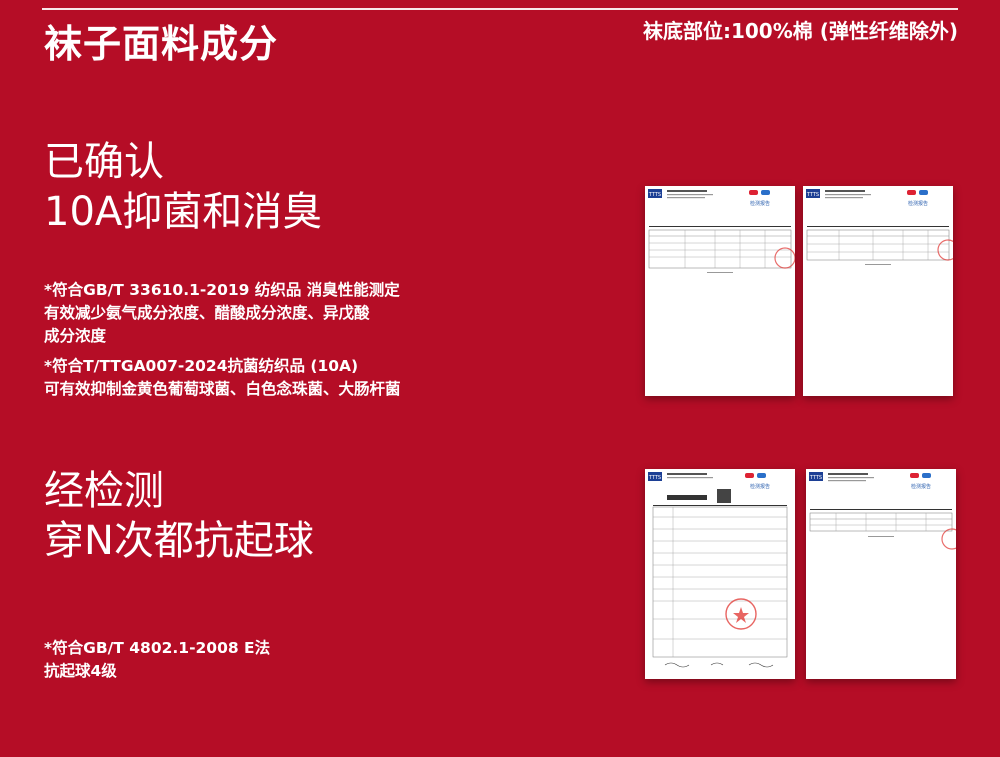  I want to click on test-report-image-3: TTTS 检测报告, so click(720, 574).